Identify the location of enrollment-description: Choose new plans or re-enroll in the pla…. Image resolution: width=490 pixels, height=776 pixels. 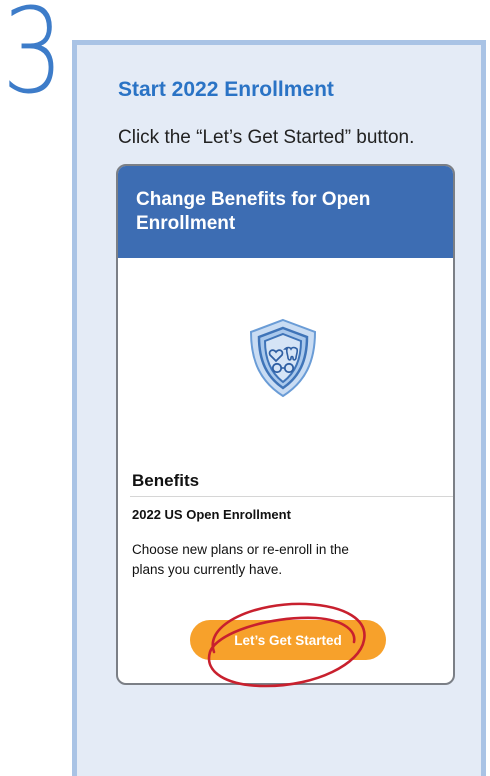
(240, 560).